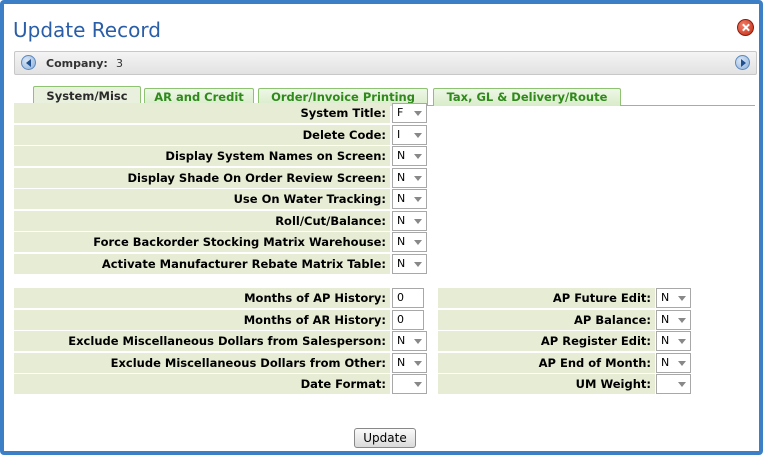  What do you see at coordinates (202, 113) in the screenshot?
I see `form-row: System Title:` at bounding box center [202, 113].